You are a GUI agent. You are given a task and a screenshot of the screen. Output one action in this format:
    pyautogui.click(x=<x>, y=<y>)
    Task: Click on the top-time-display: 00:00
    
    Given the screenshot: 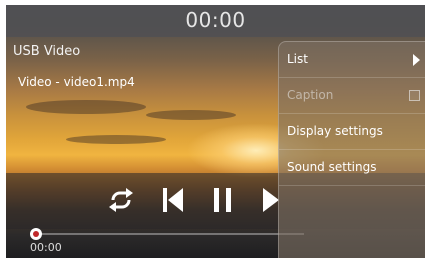 What is the action you would take?
    pyautogui.click(x=215, y=20)
    